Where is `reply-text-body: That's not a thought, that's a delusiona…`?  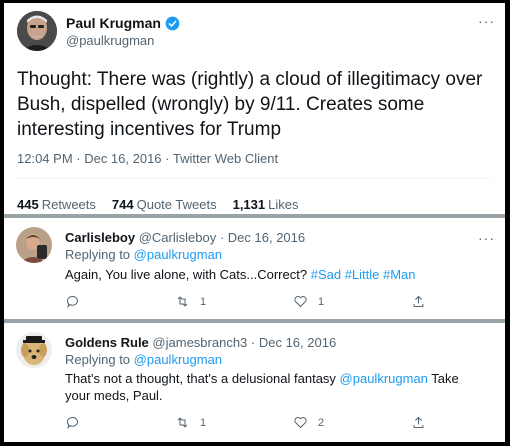 reply-text-body: That's not a thought, that's a delusiona… is located at coordinates (200, 378).